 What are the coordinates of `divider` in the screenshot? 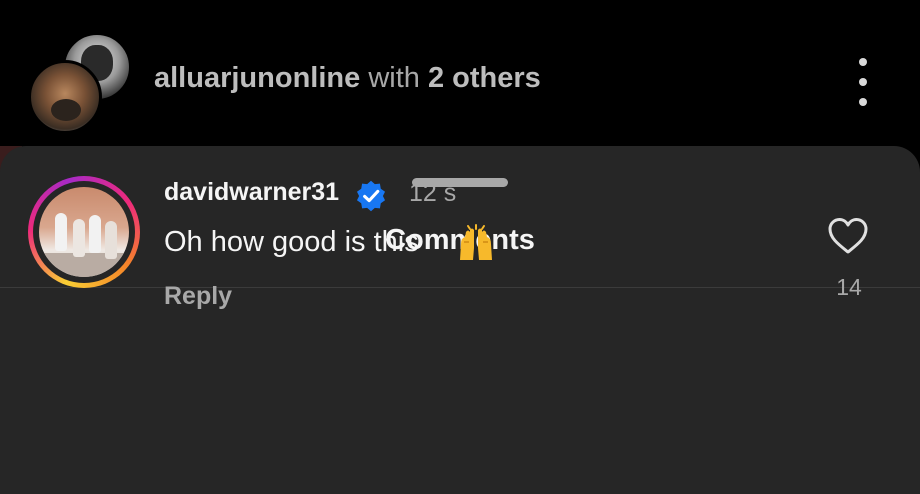 It's located at (460, 287).